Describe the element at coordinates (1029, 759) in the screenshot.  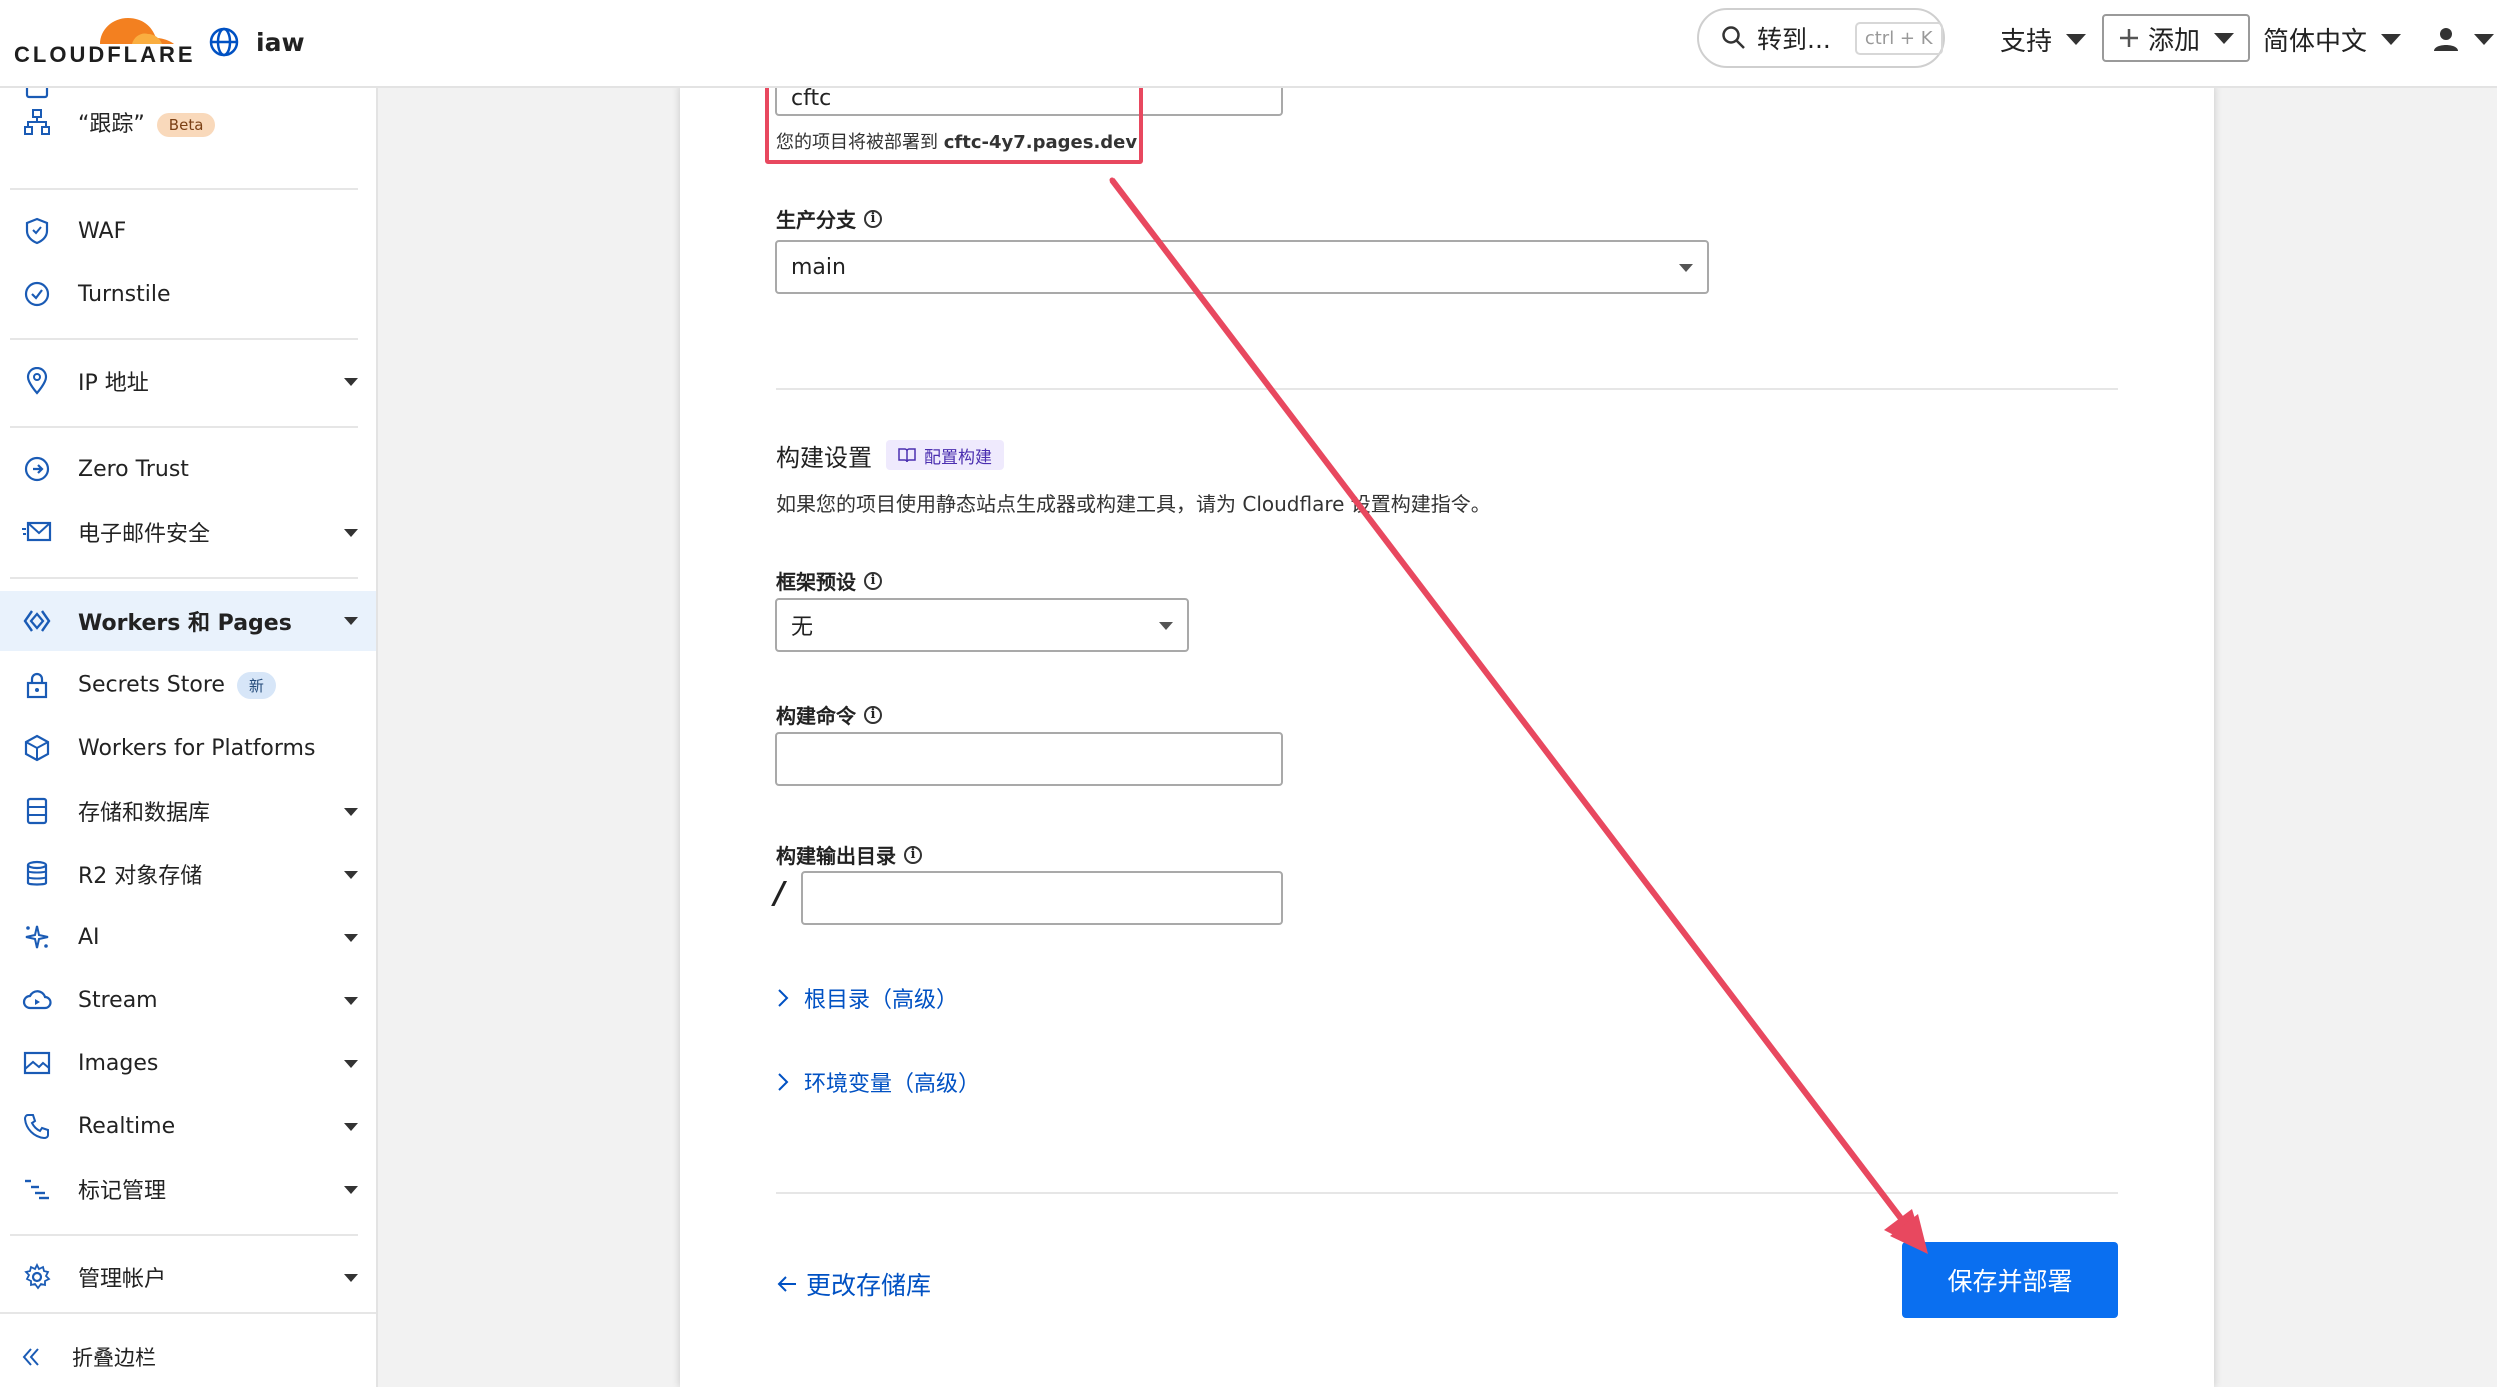
I see `build-command-input` at that location.